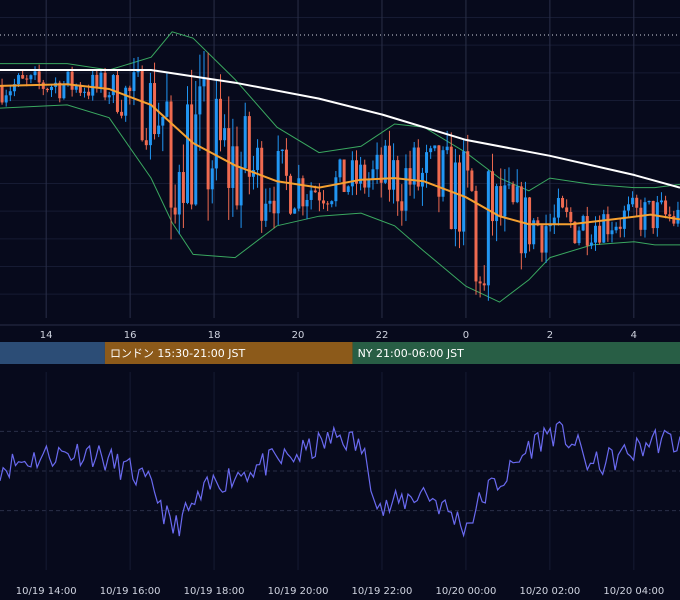  I want to click on price-axis-tick-label: 22, so click(382, 335).